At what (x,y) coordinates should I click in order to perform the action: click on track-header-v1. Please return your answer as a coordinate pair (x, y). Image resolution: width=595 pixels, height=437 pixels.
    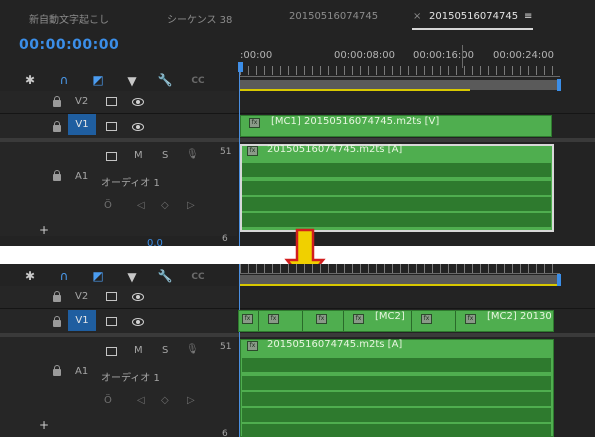
    Looking at the image, I should click on (118, 321).